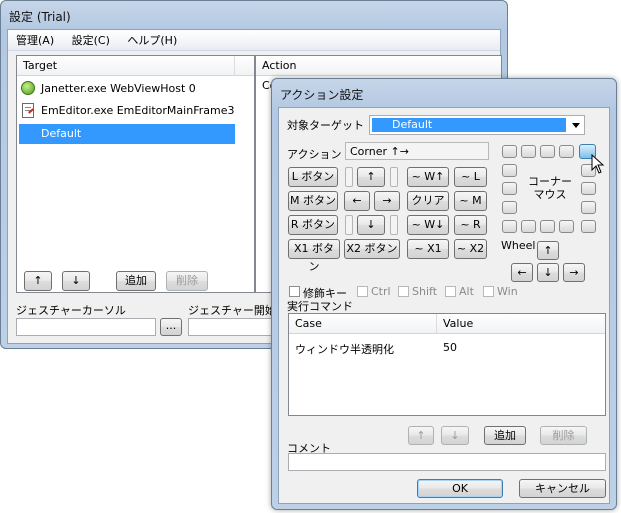  Describe the element at coordinates (563, 435) in the screenshot. I see `command-delete-button: 削除` at that location.